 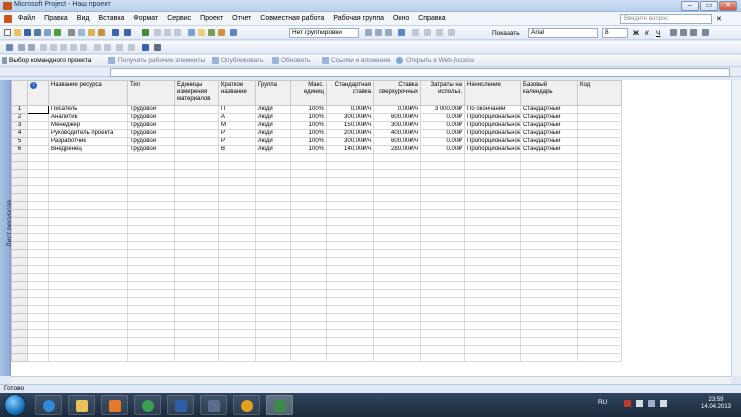 What do you see at coordinates (549, 149) in the screenshot?
I see `table-cell: Стандартный` at bounding box center [549, 149].